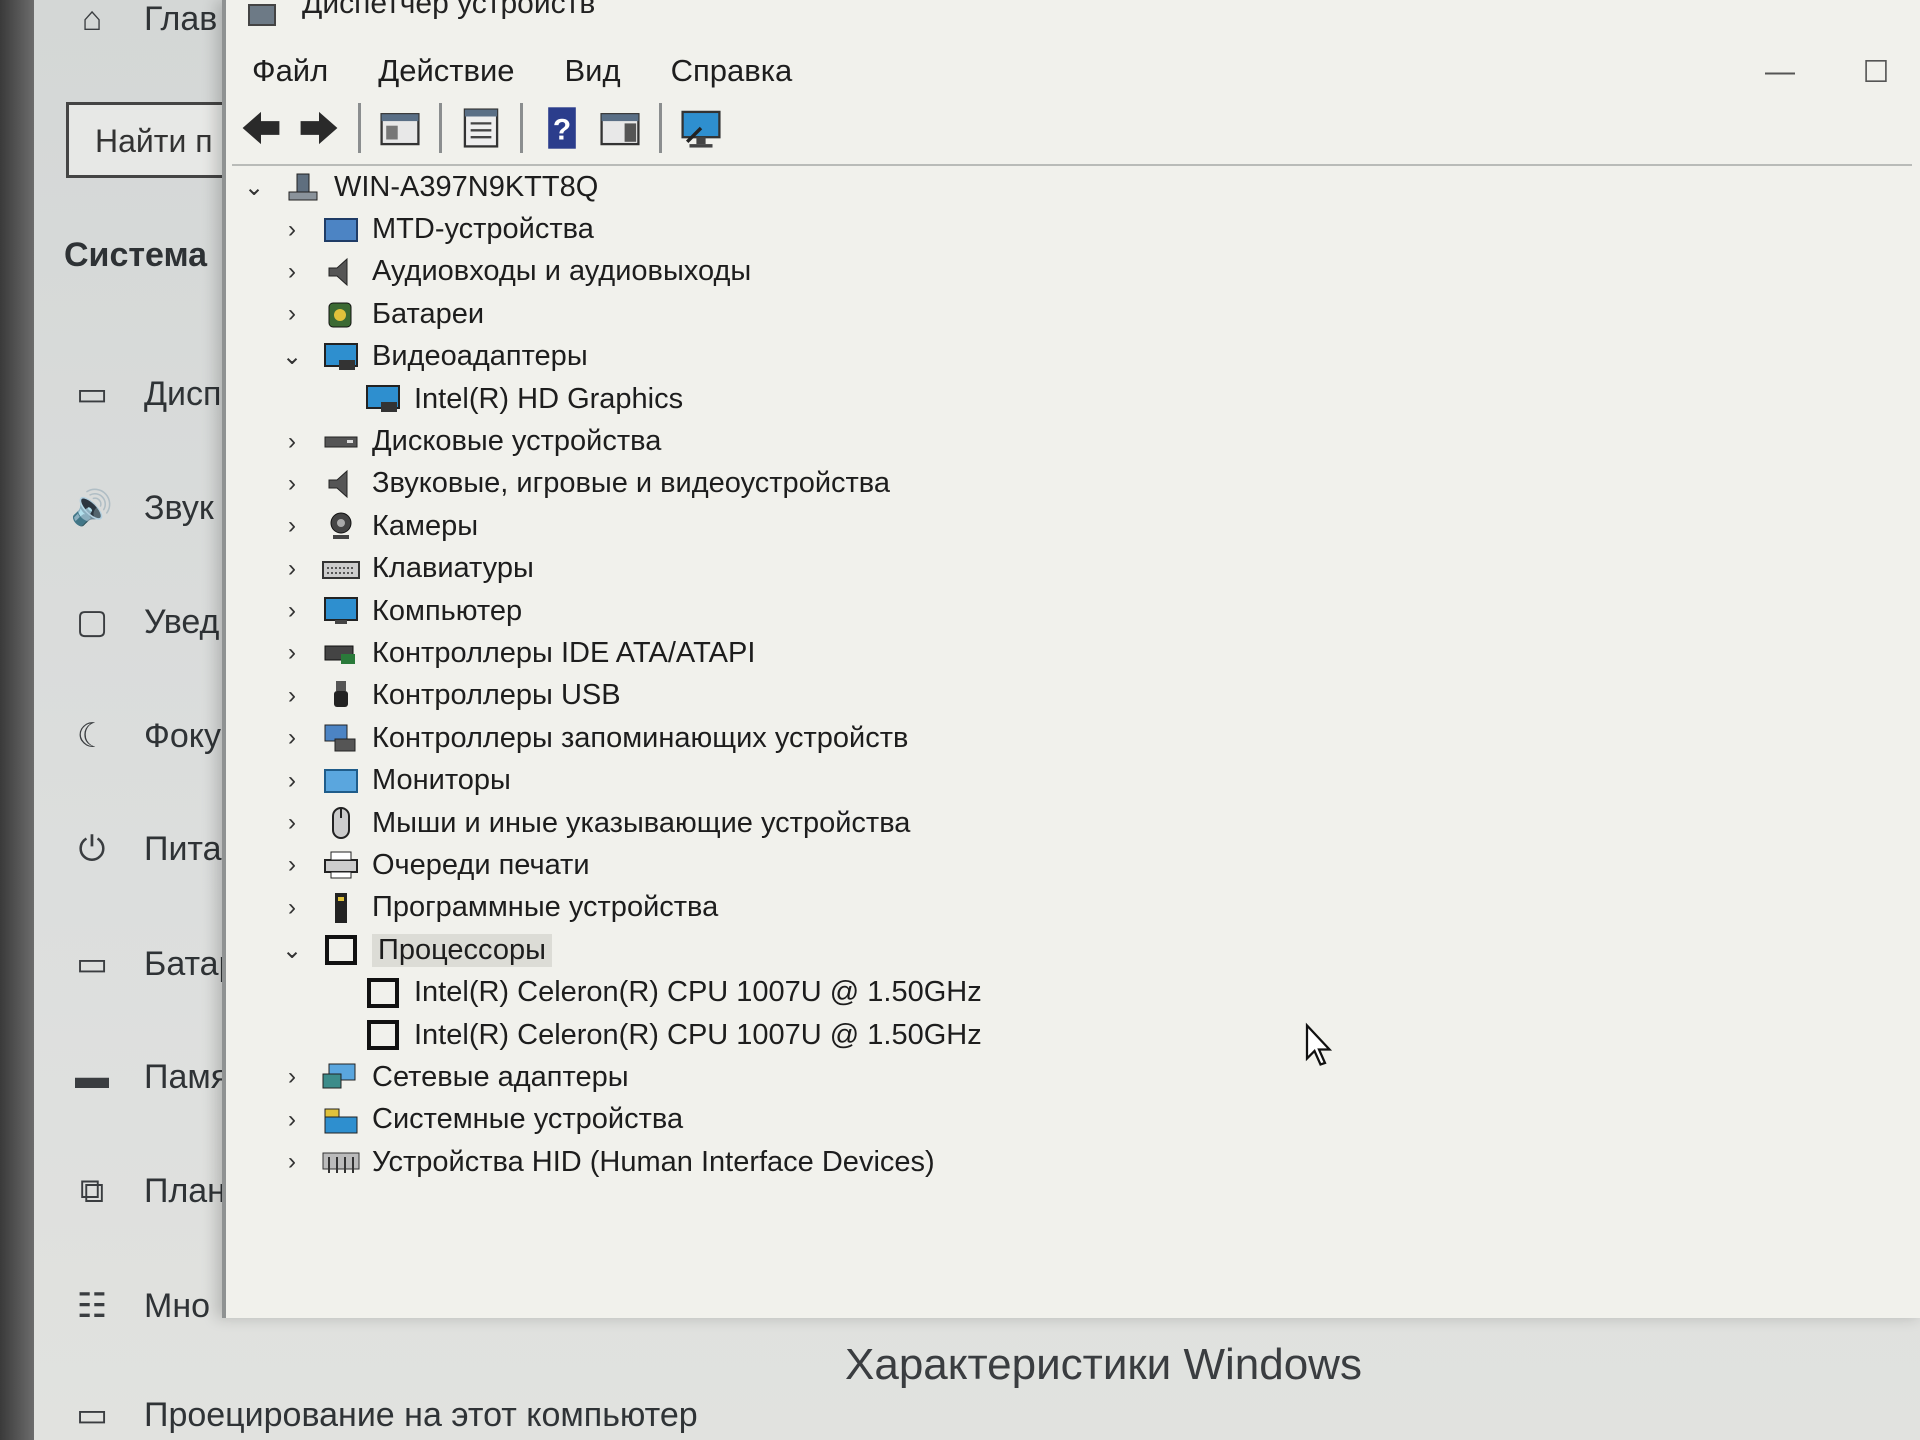 Image resolution: width=1920 pixels, height=1440 pixels. What do you see at coordinates (631, 483) in the screenshot?
I see `tree-node-label: Звуковые, игровые и видеоустройства` at bounding box center [631, 483].